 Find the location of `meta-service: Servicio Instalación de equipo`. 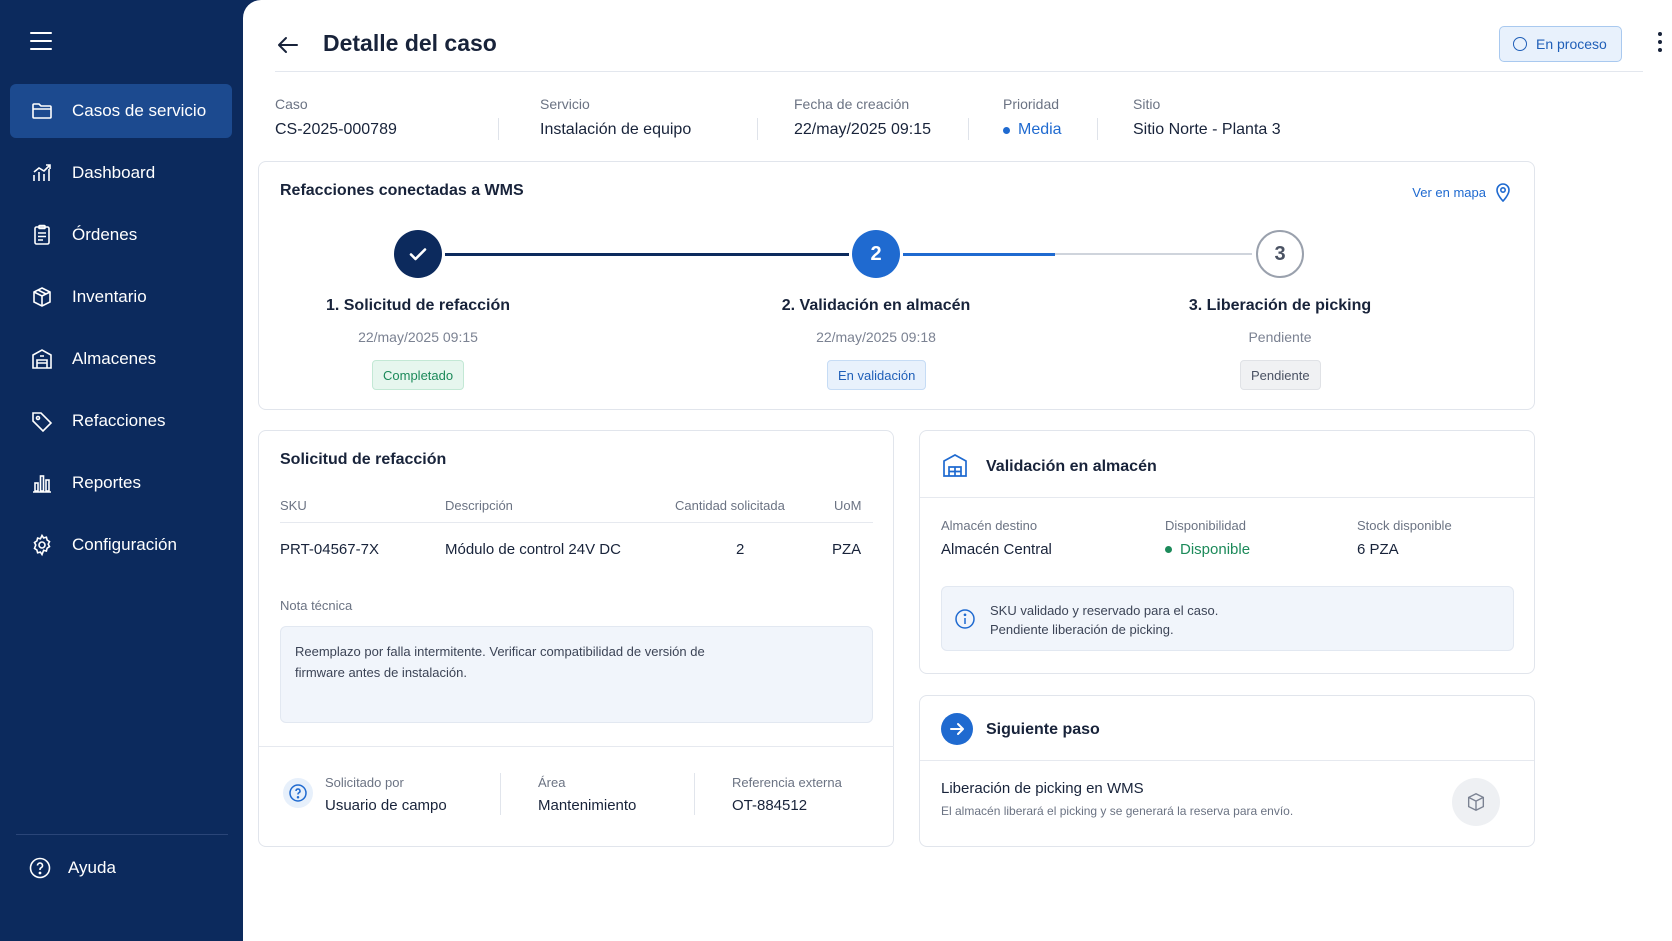

meta-service: Servicio Instalación de equipo is located at coordinates (615, 121).